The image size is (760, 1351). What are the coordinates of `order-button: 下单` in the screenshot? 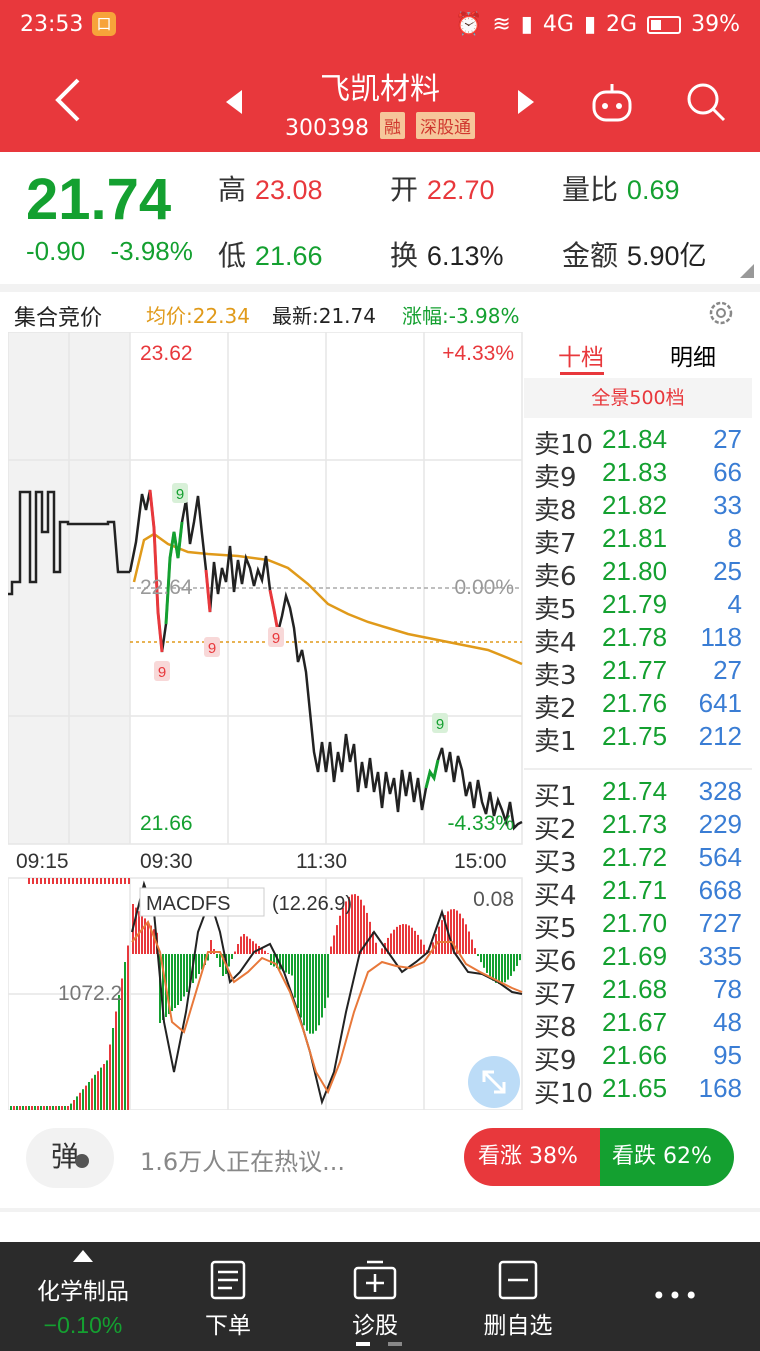 It's located at (228, 1296).